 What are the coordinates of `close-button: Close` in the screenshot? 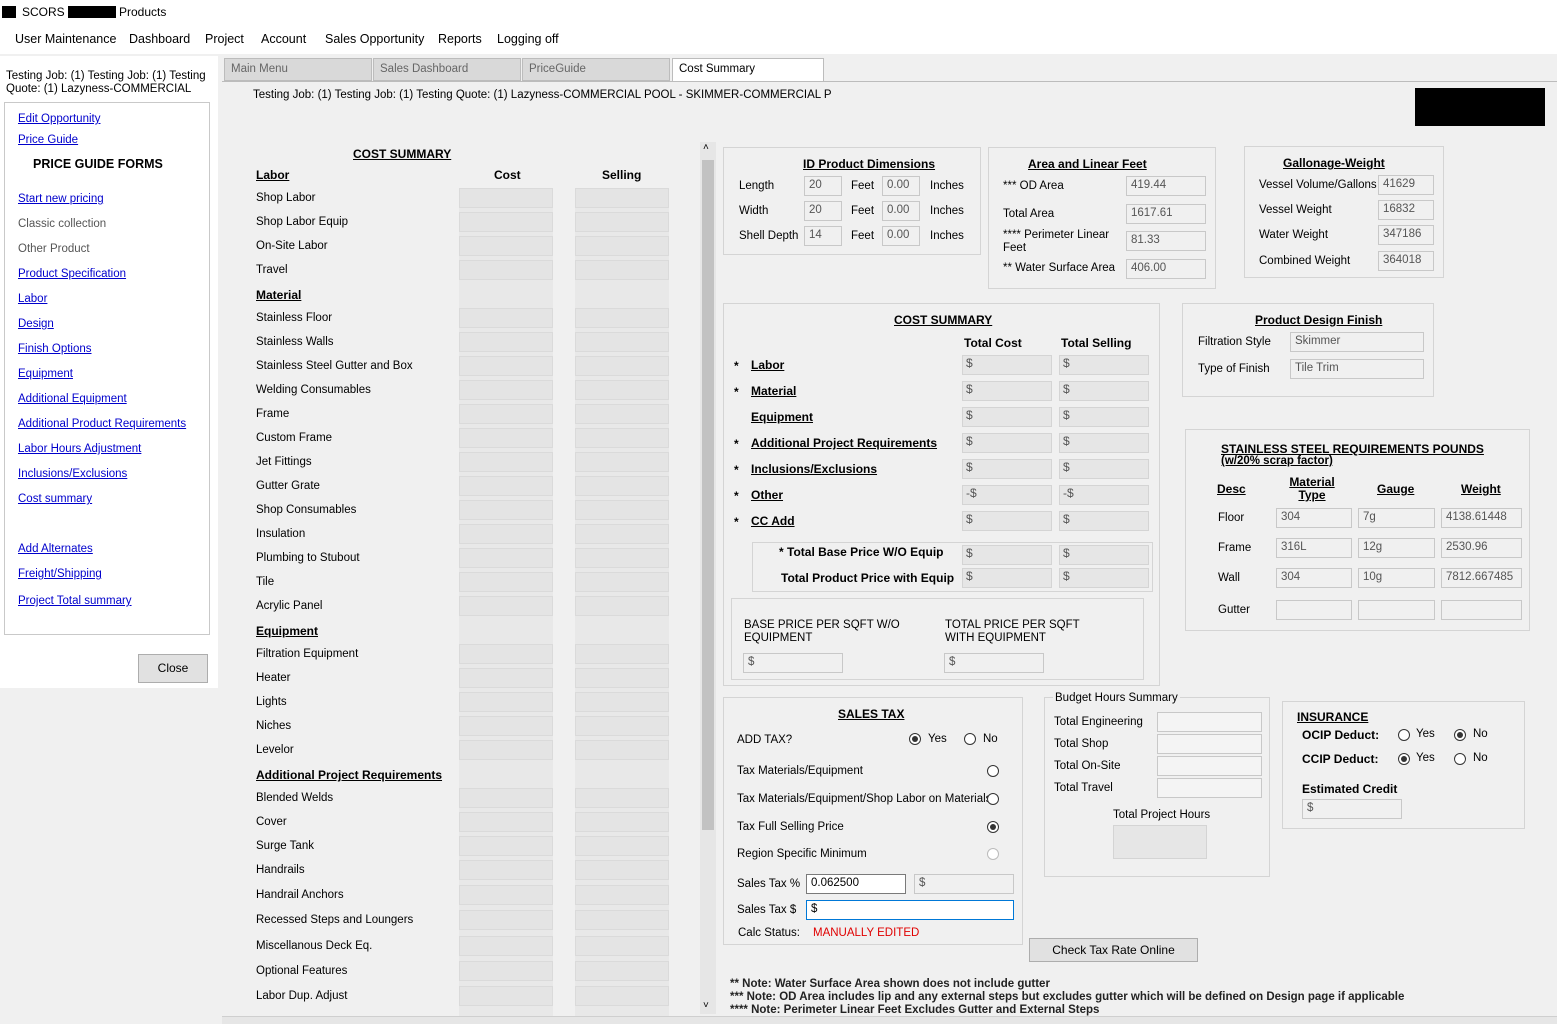 It's located at (173, 668).